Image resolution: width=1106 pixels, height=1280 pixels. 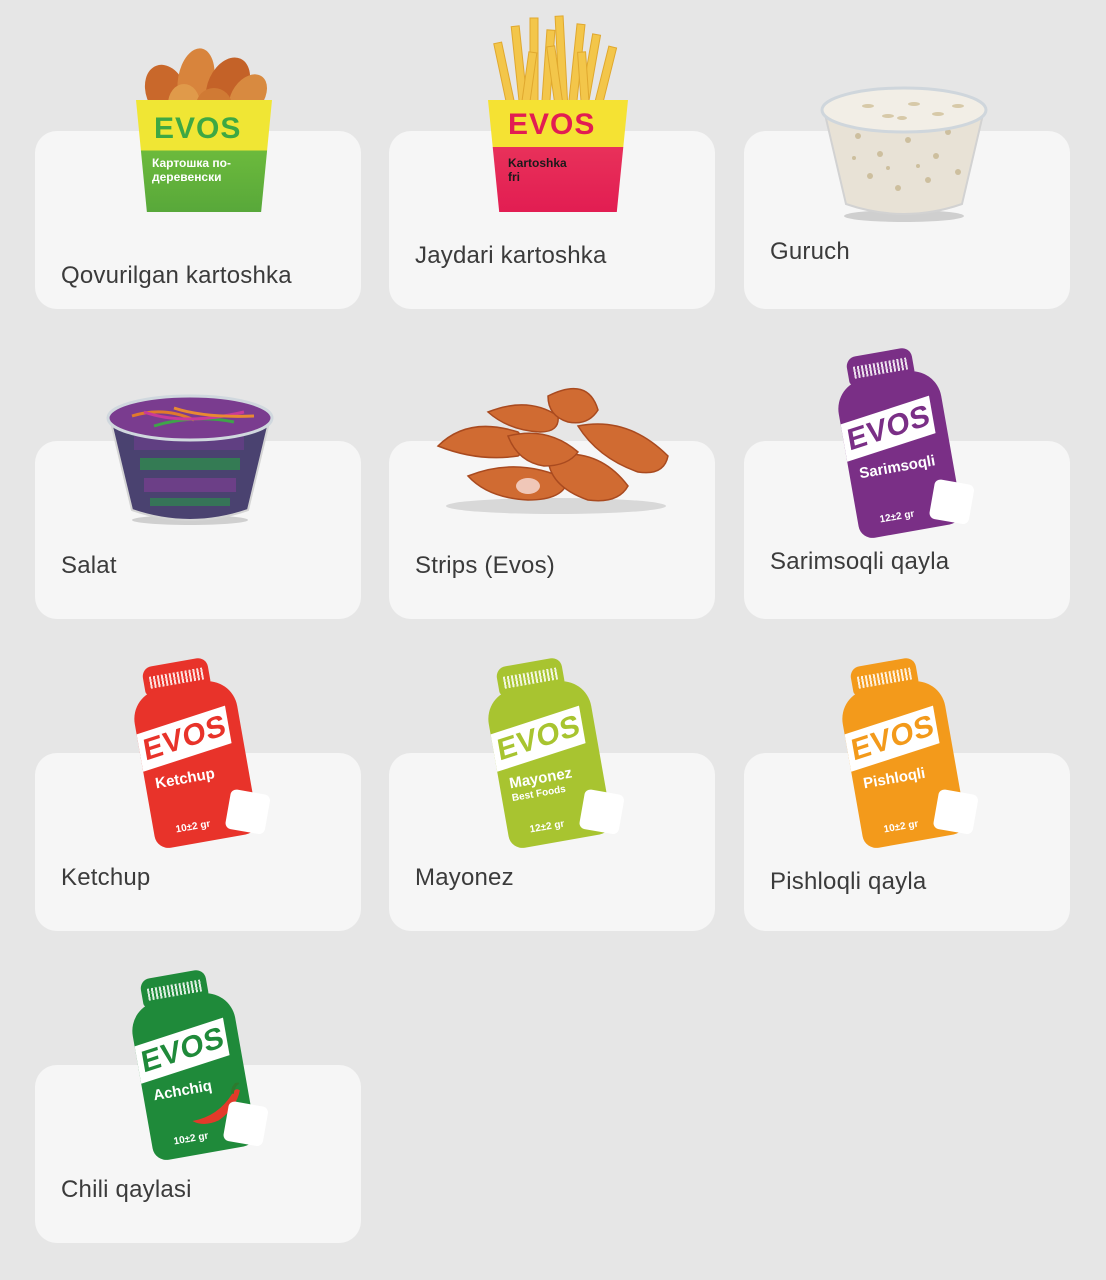 I want to click on wedges-box: EVOS Картошка по-деревенски, so click(x=204, y=156).